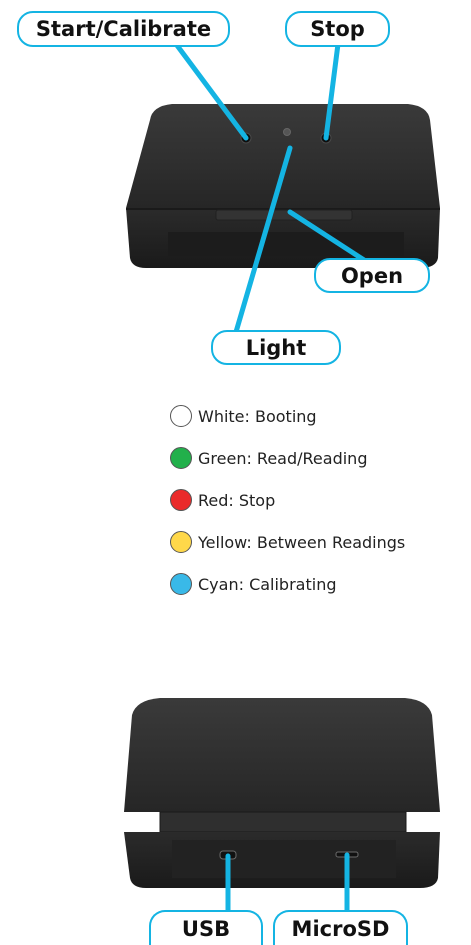 This screenshot has height=945, width=471. What do you see at coordinates (181, 542) in the screenshot?
I see `yellow-dot-icon` at bounding box center [181, 542].